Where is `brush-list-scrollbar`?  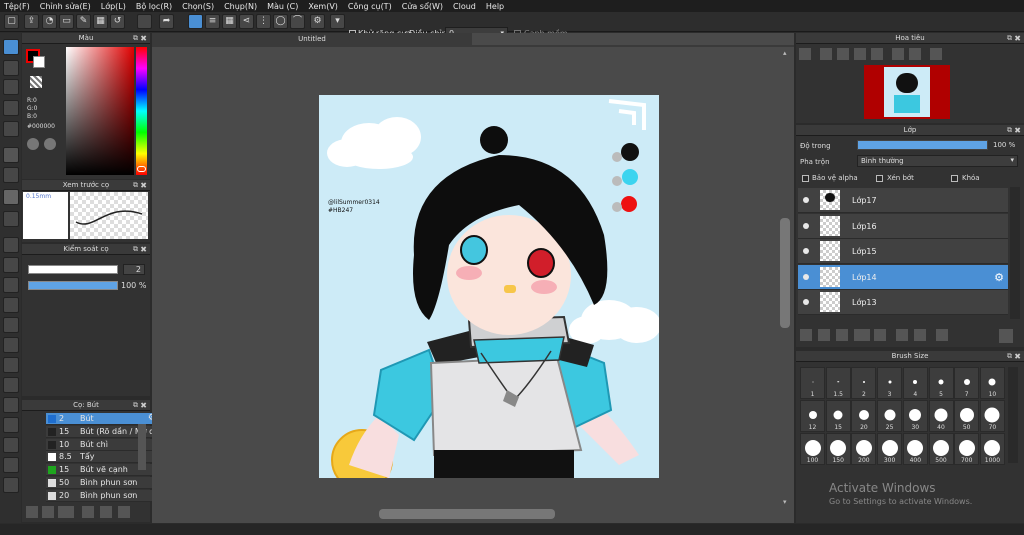 brush-list-scrollbar is located at coordinates (142, 447).